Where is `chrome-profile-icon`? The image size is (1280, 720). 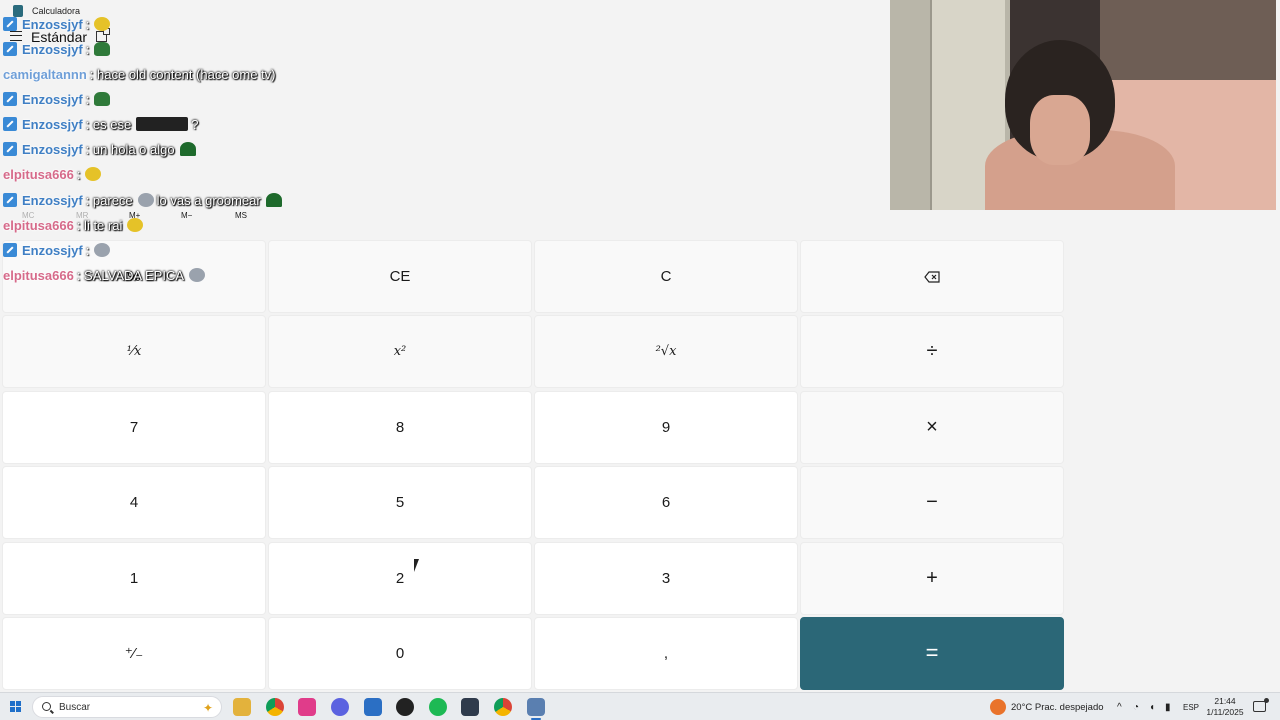 chrome-profile-icon is located at coordinates (503, 707).